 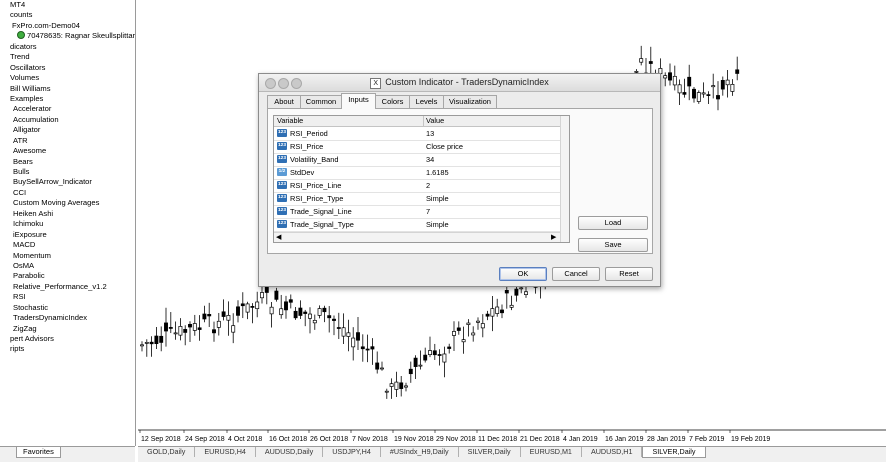 I want to click on value-cell: 2, so click(x=428, y=185).